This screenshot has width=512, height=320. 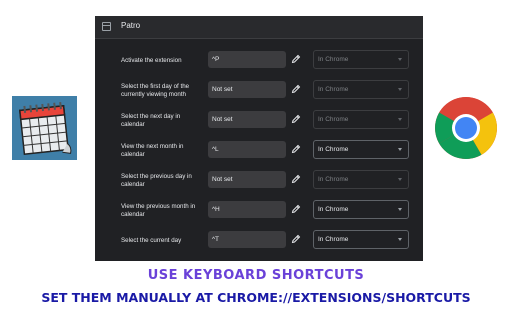 What do you see at coordinates (156, 180) in the screenshot?
I see `shortcut-label: Select the previous day in calendar` at bounding box center [156, 180].